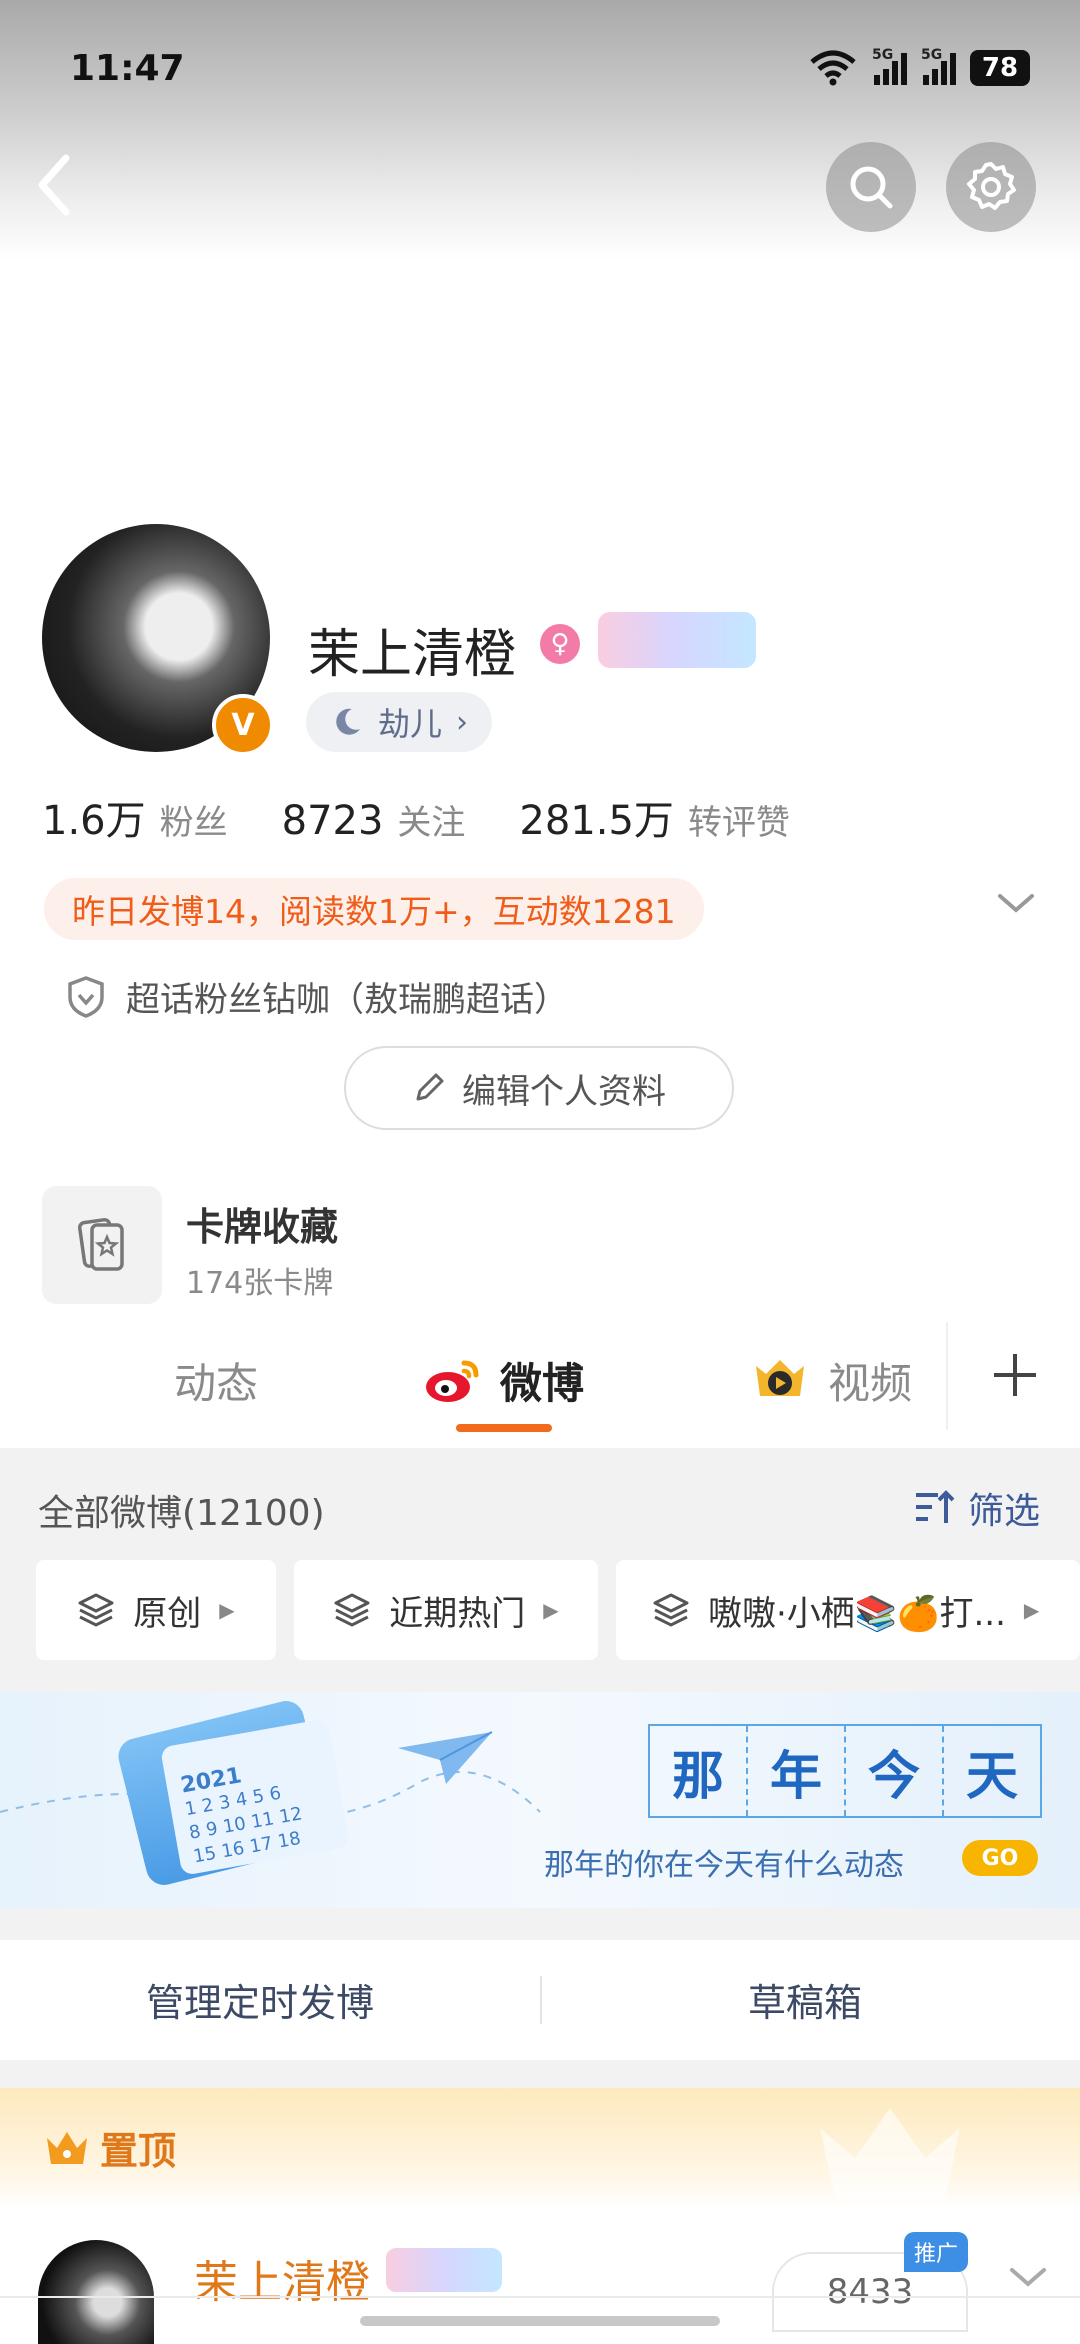 The width and height of the screenshot is (1080, 2344). Describe the element at coordinates (797, 1771) in the screenshot. I see `title-char: 年` at that location.